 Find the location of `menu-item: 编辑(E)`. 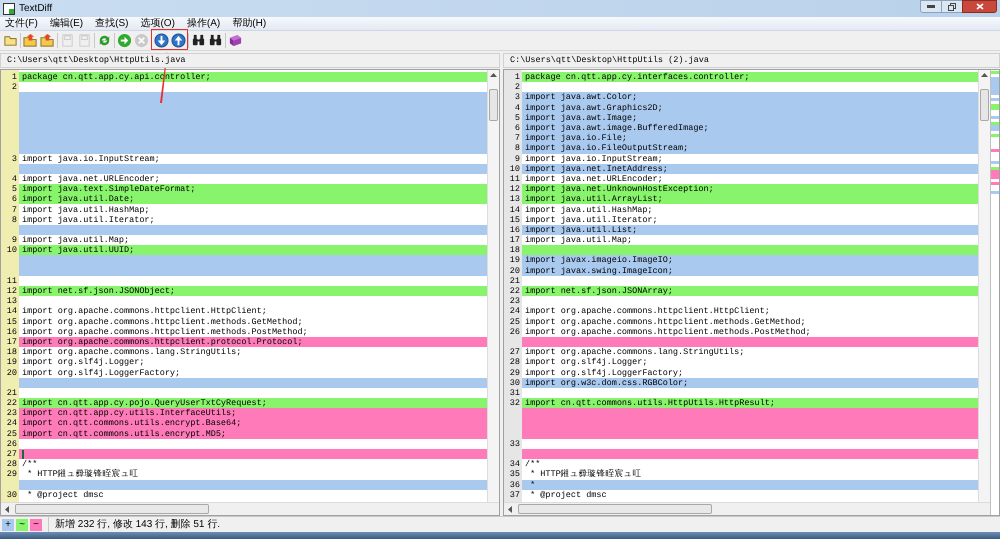

menu-item: 编辑(E) is located at coordinates (66, 24).